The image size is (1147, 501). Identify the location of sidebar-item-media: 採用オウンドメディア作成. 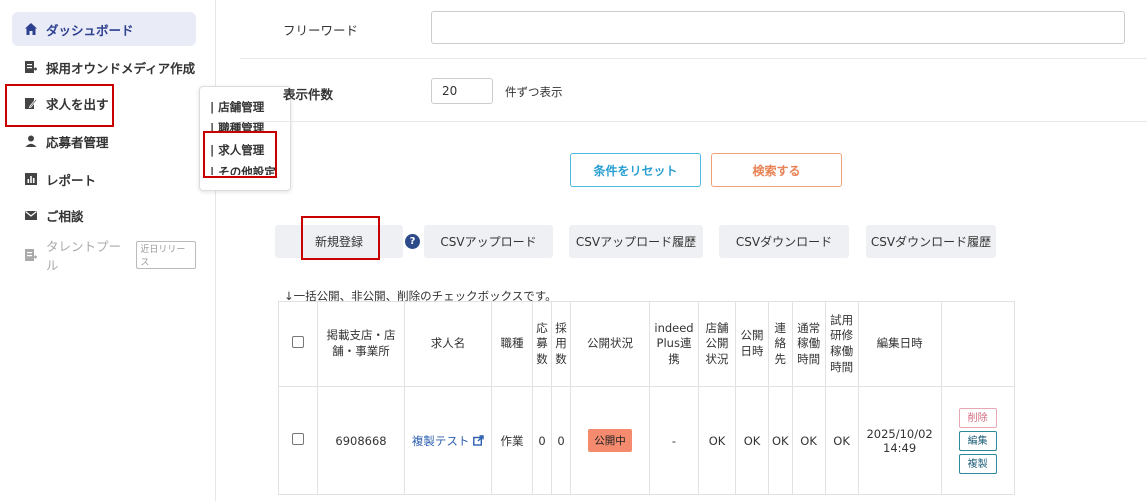
(104, 67).